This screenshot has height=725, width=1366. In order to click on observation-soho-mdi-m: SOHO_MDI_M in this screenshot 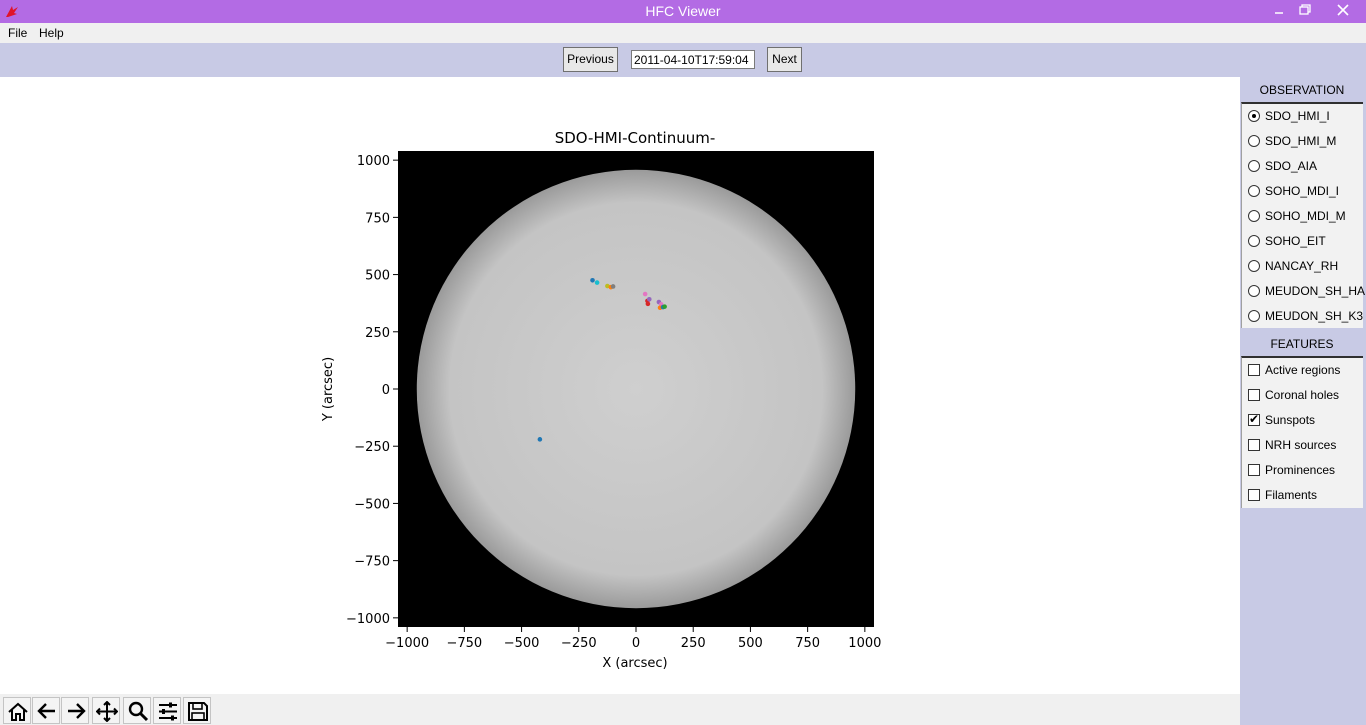, I will do `click(1305, 217)`.